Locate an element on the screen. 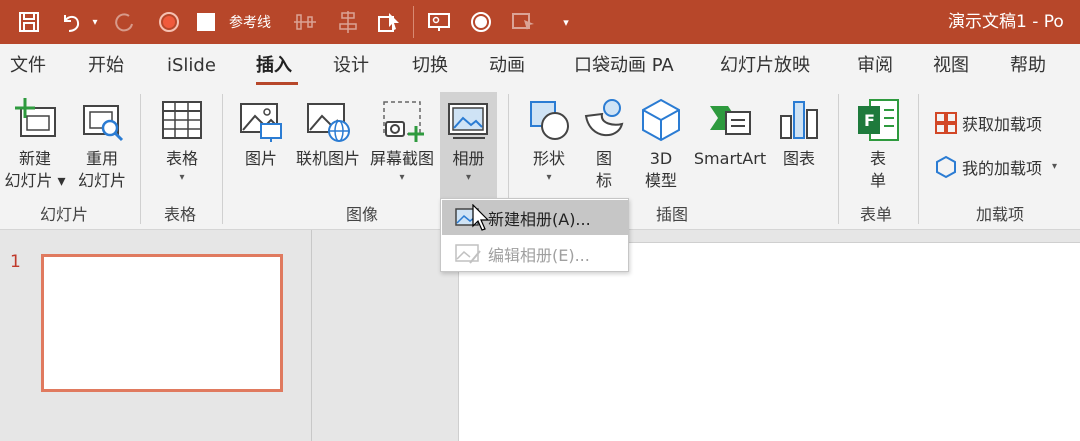  redo-icon is located at coordinates (125, 22).